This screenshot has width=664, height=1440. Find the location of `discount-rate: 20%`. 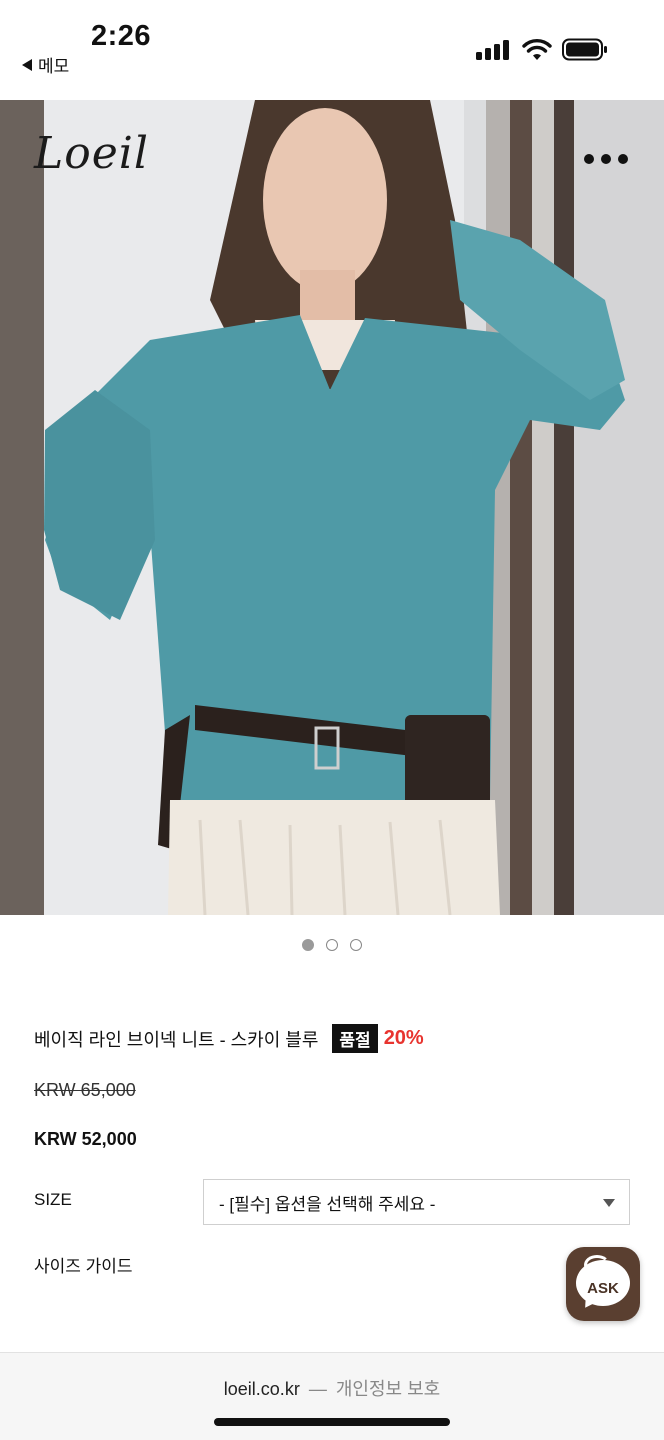

discount-rate: 20% is located at coordinates (403, 1038).